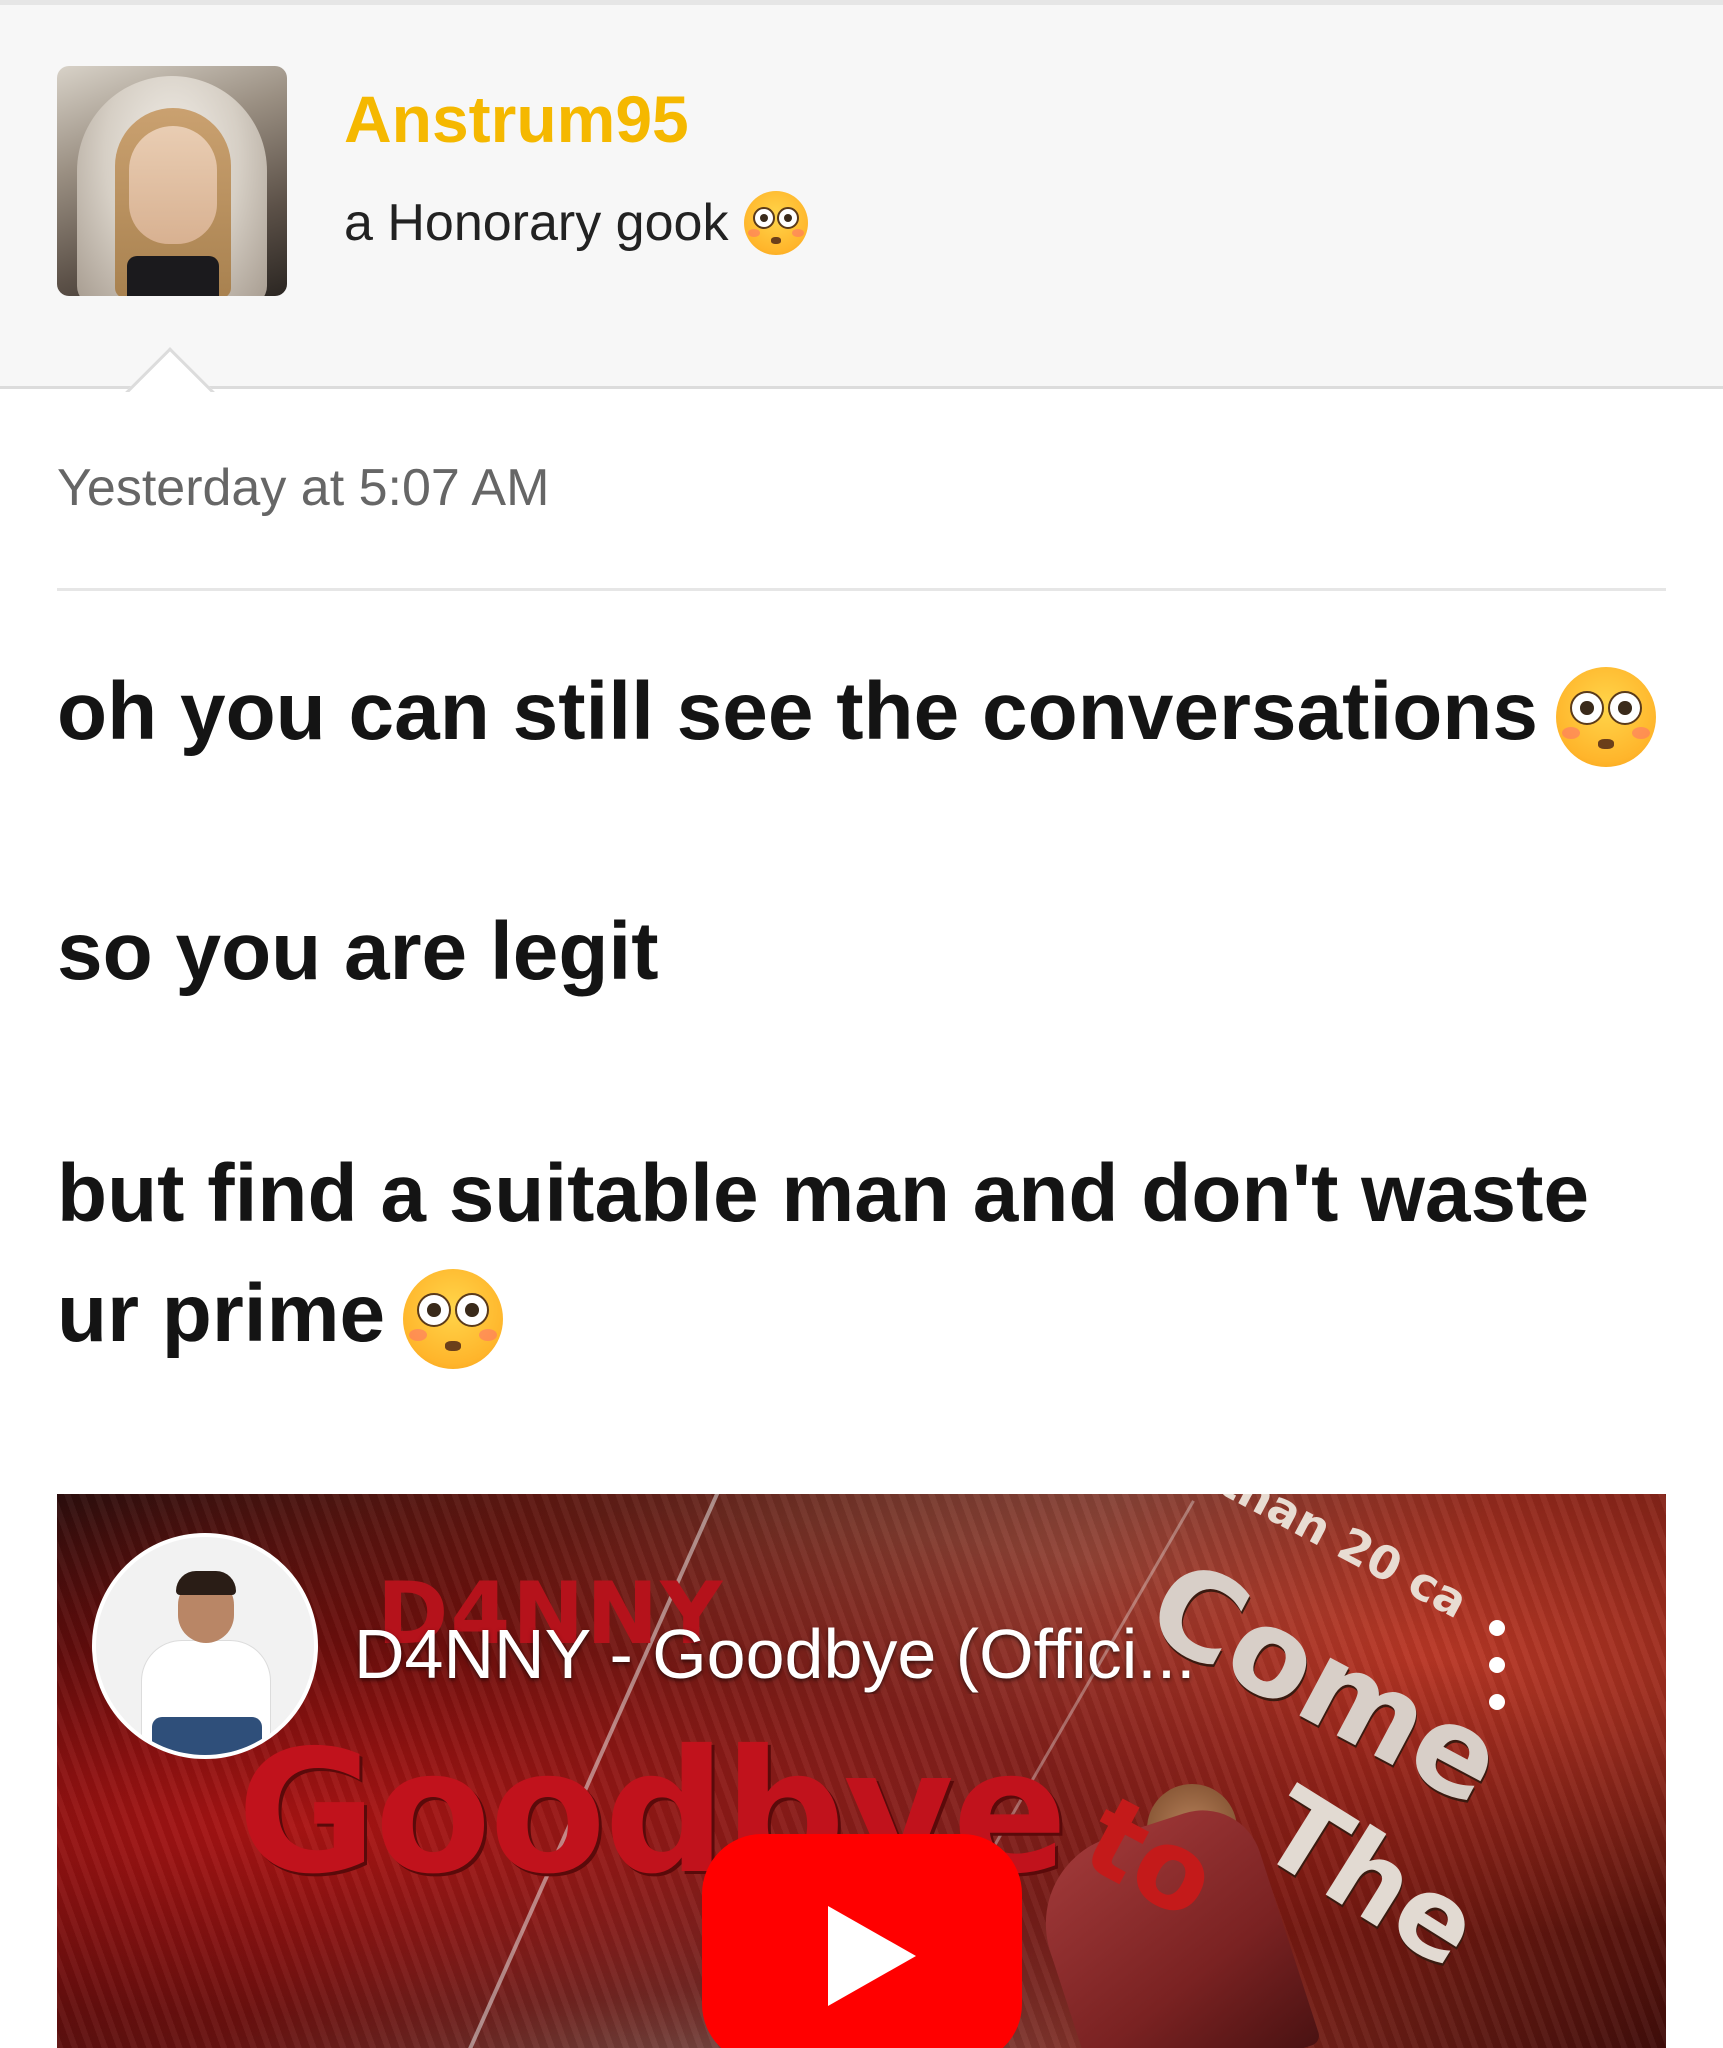 The image size is (1723, 2048). Describe the element at coordinates (170, 366) in the screenshot. I see `header-pointer-arrow` at that location.